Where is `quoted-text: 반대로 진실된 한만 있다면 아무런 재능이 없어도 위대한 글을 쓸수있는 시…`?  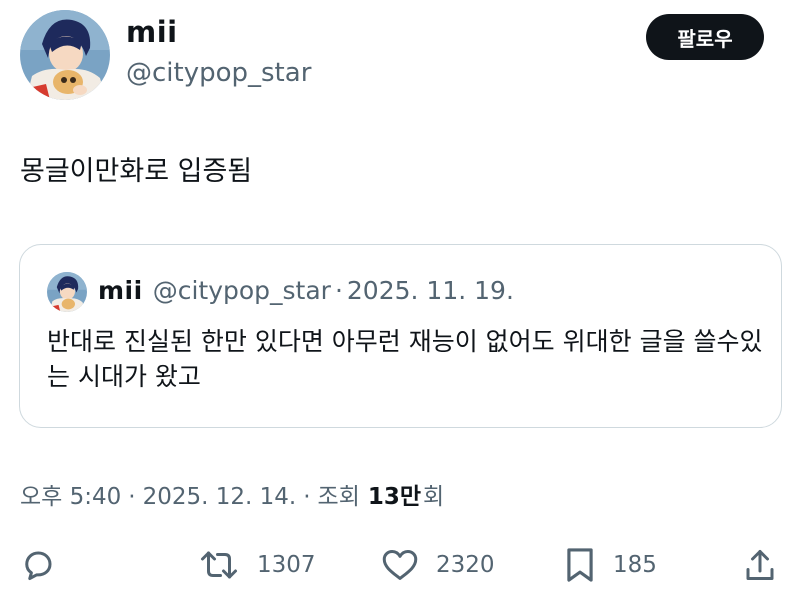 quoted-text: 반대로 진실된 한만 있다면 아무런 재능이 없어도 위대한 글을 쓸수있는 시… is located at coordinates (405, 359).